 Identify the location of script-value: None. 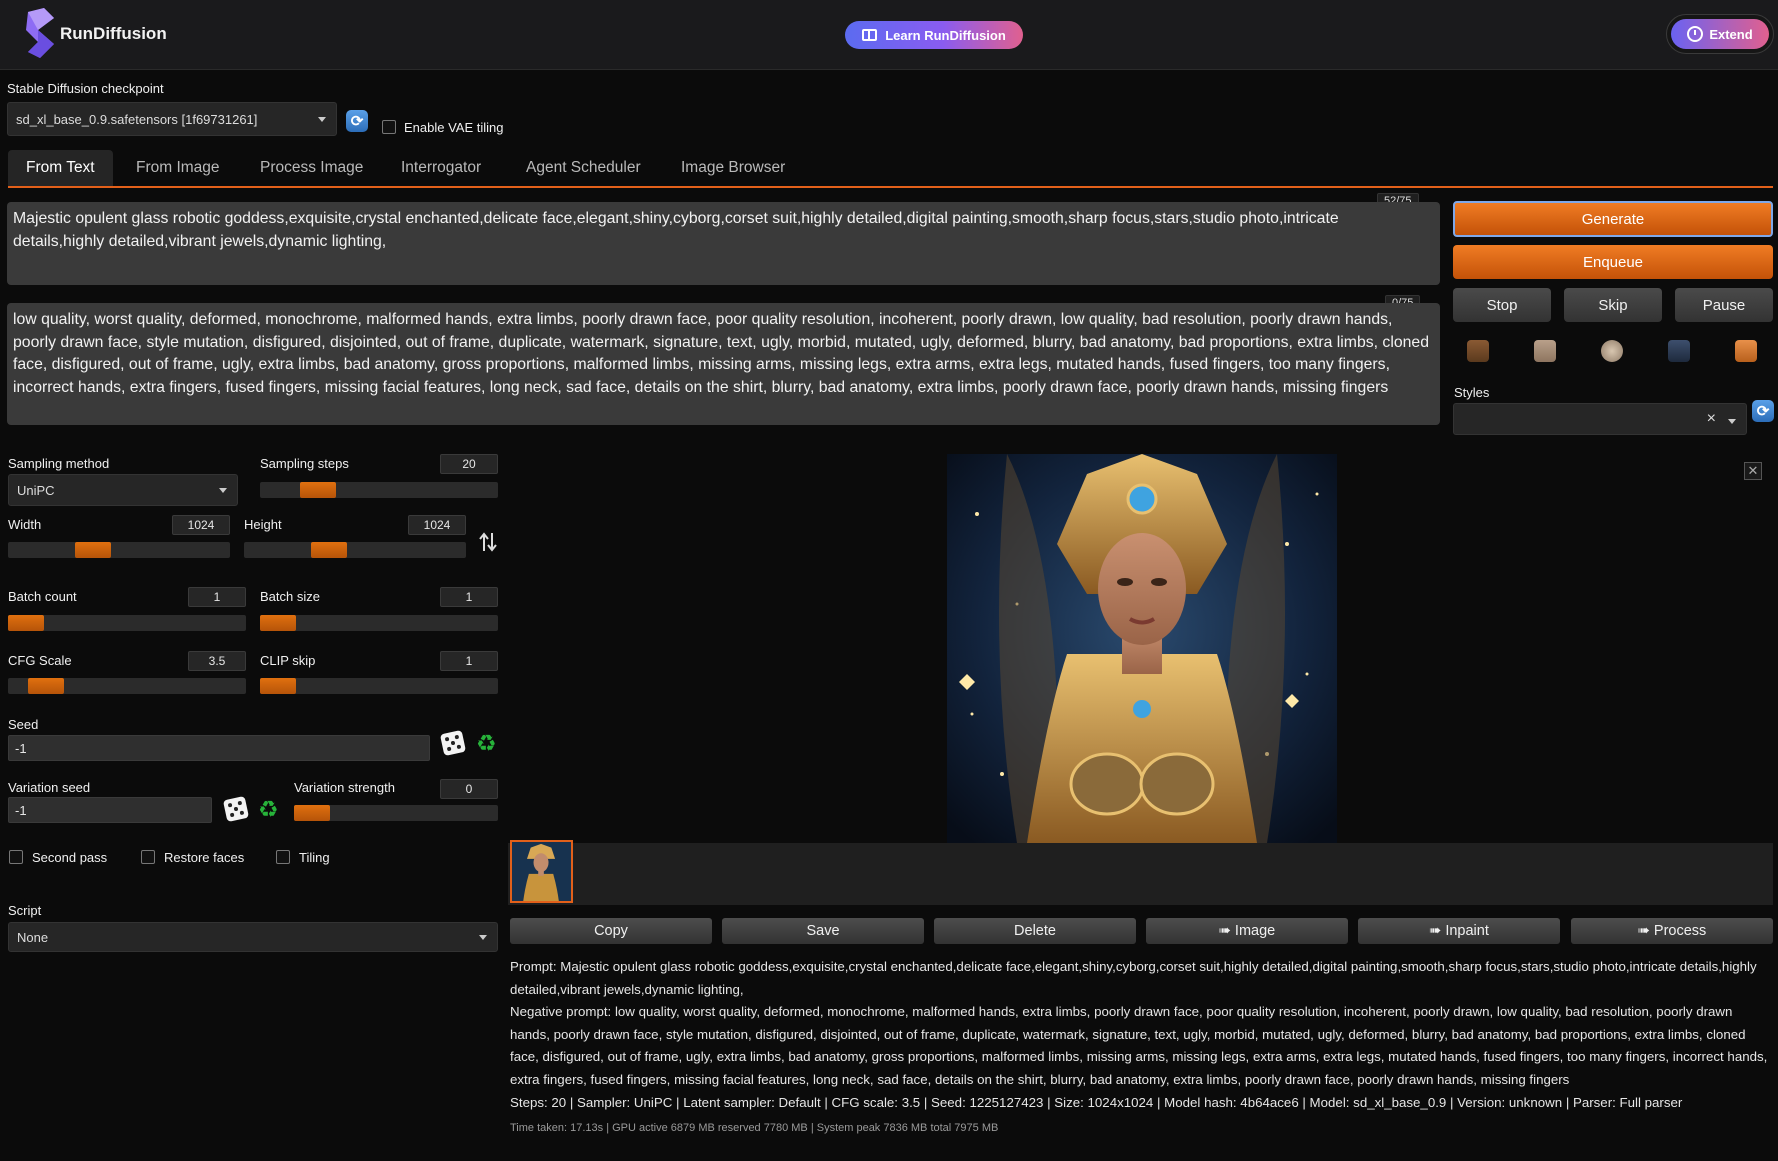
(33, 937).